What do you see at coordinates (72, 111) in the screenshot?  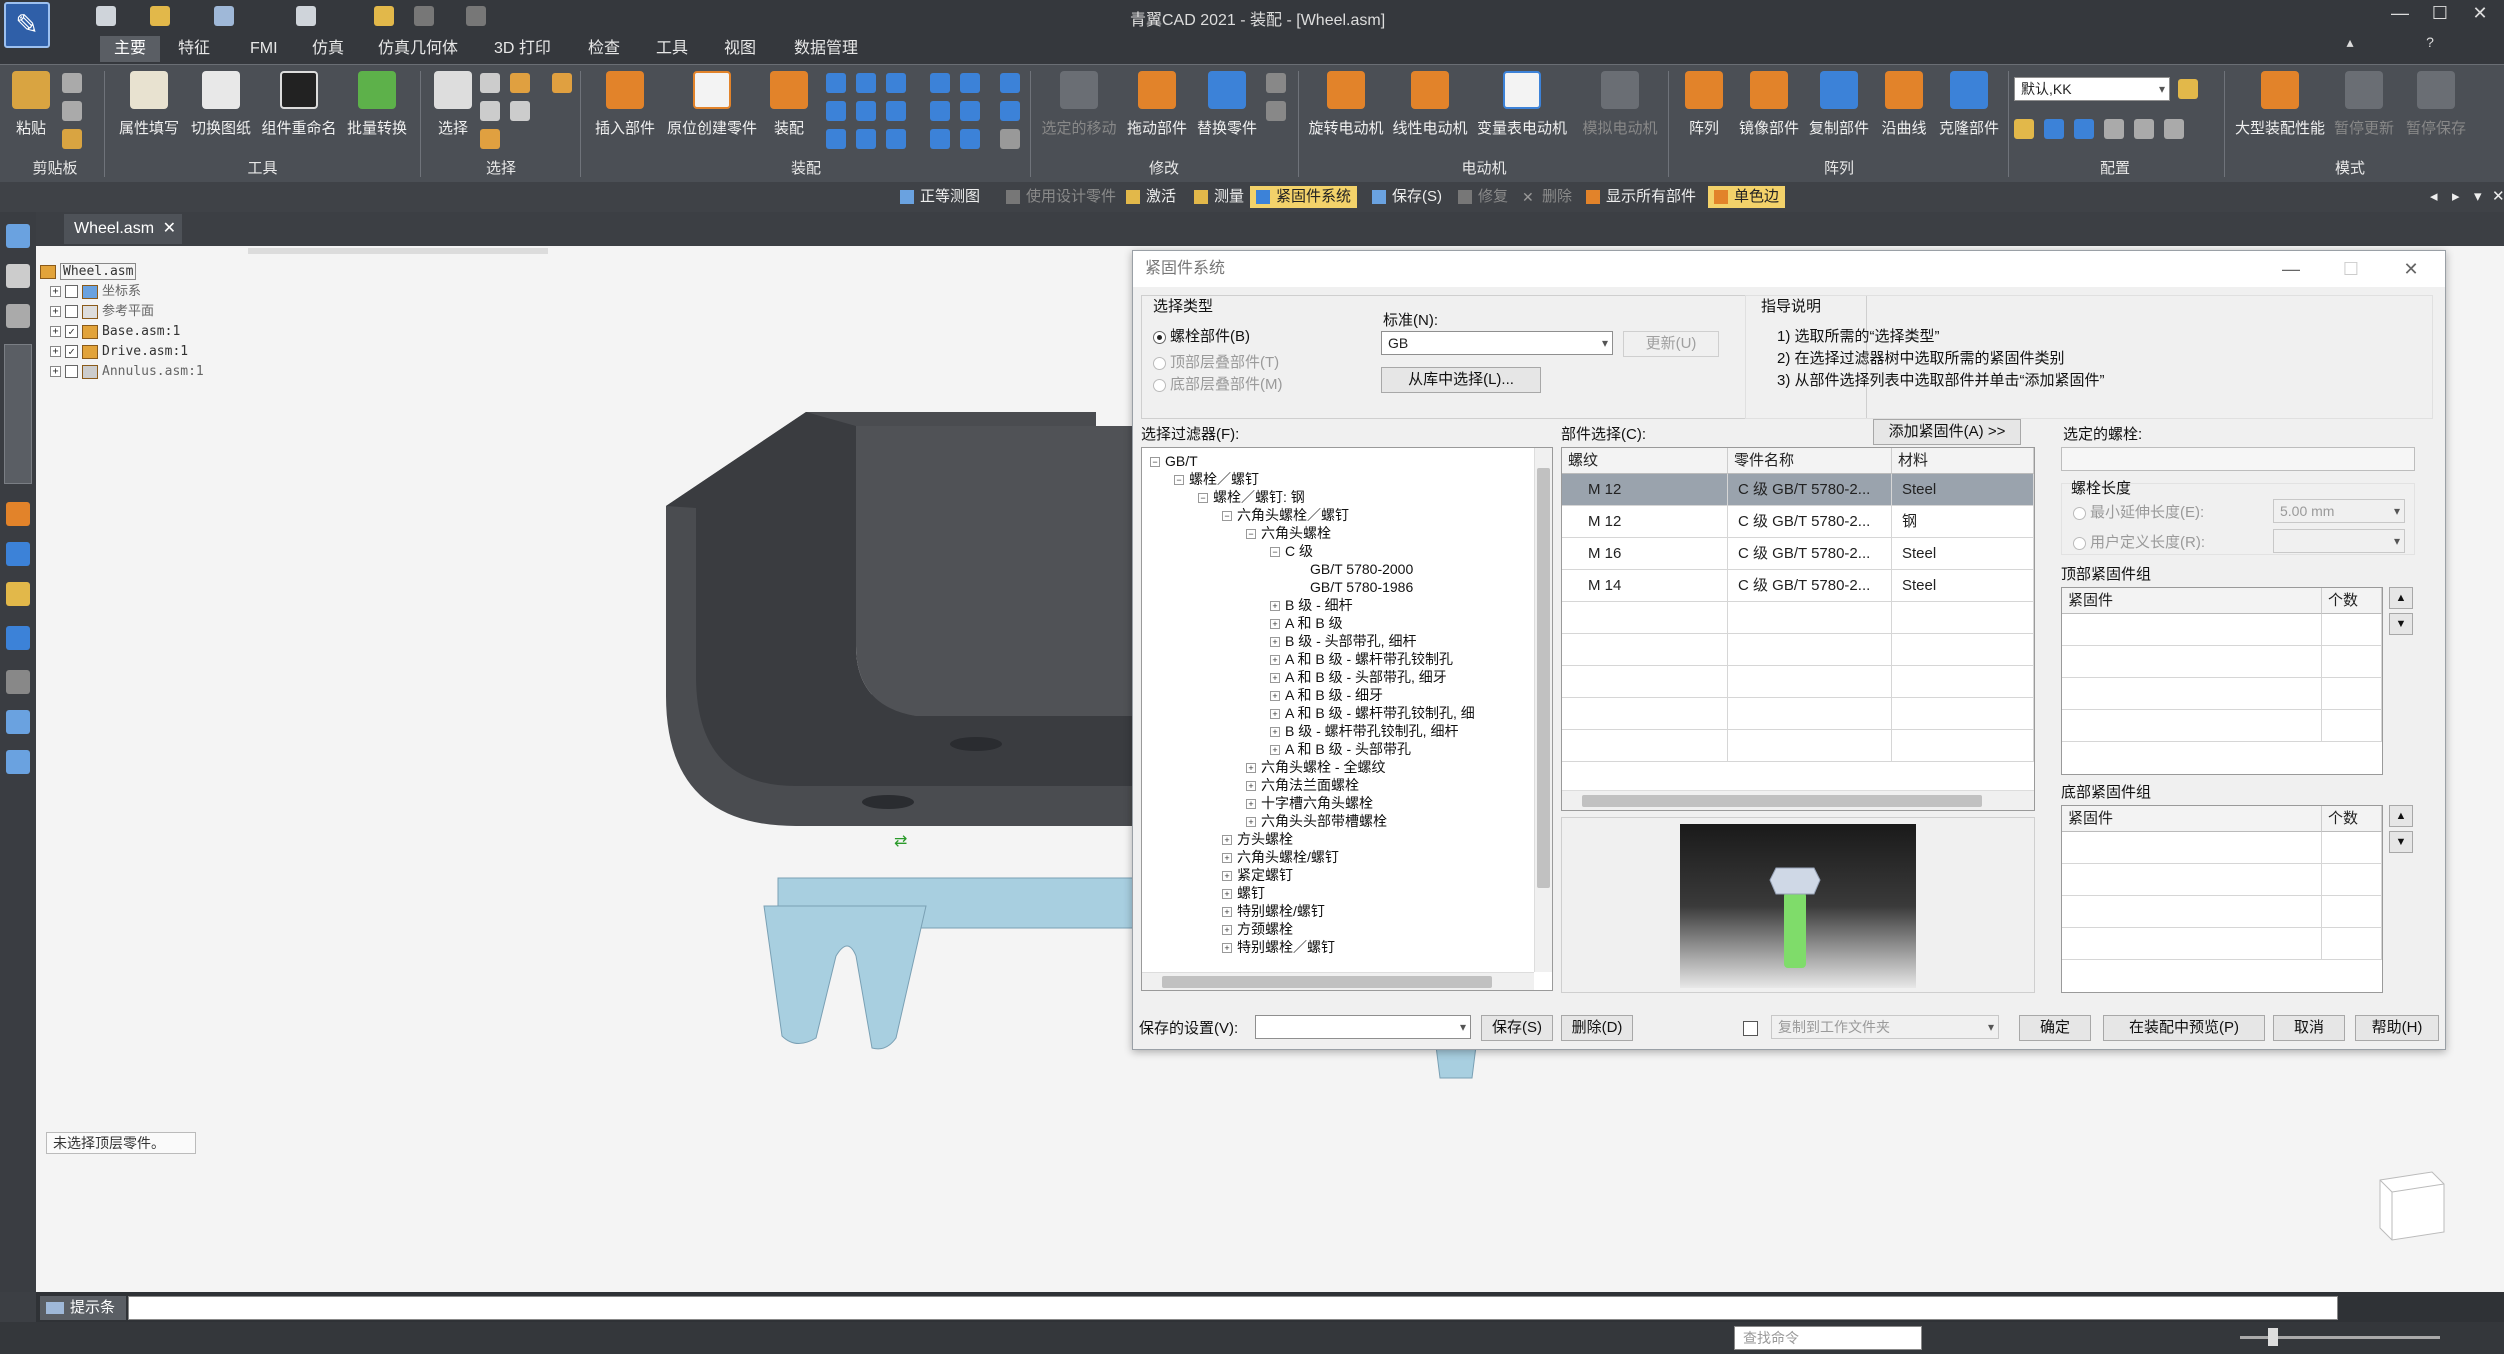 I see `copy-icon` at bounding box center [72, 111].